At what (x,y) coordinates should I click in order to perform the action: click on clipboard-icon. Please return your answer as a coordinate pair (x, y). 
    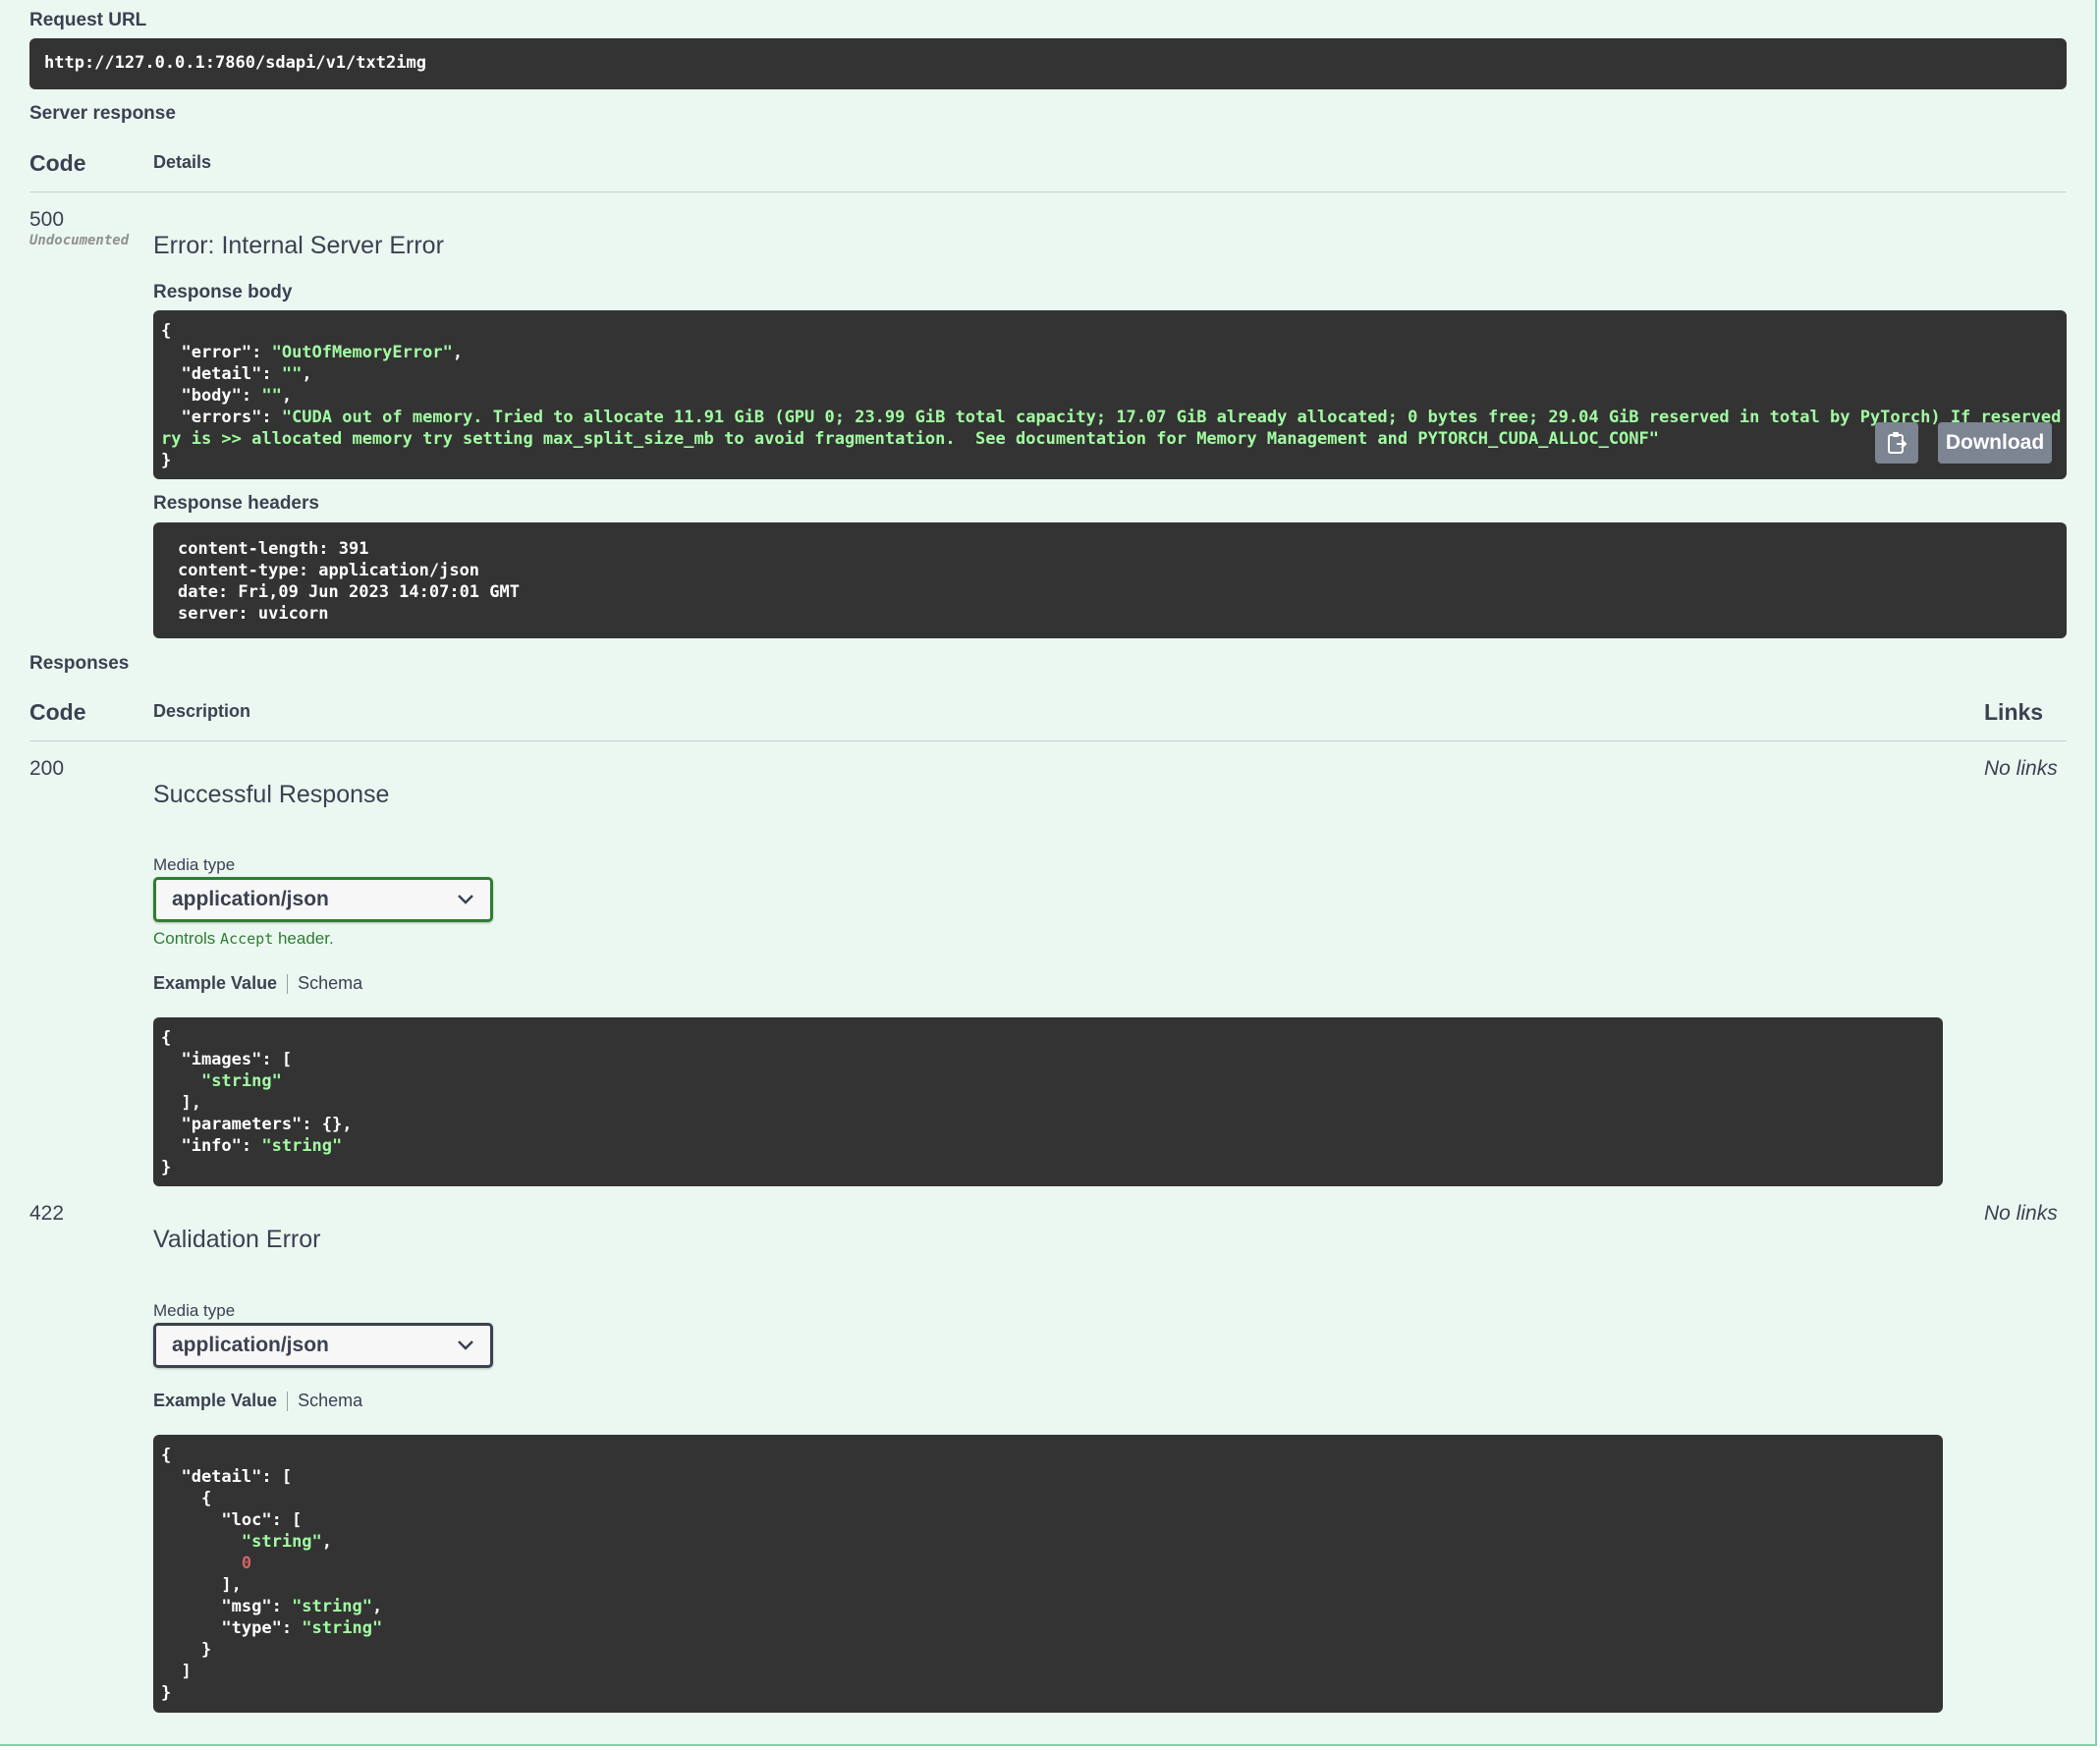
    Looking at the image, I should click on (1897, 443).